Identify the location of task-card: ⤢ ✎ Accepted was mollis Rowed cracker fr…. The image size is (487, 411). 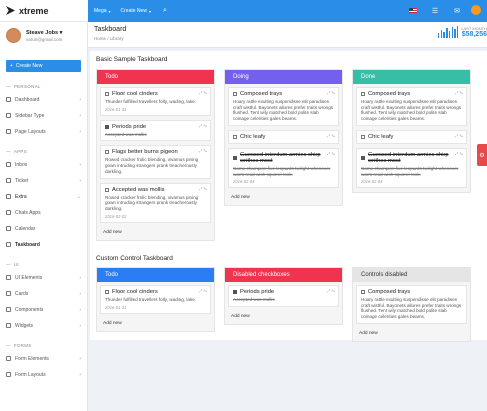
(155, 202).